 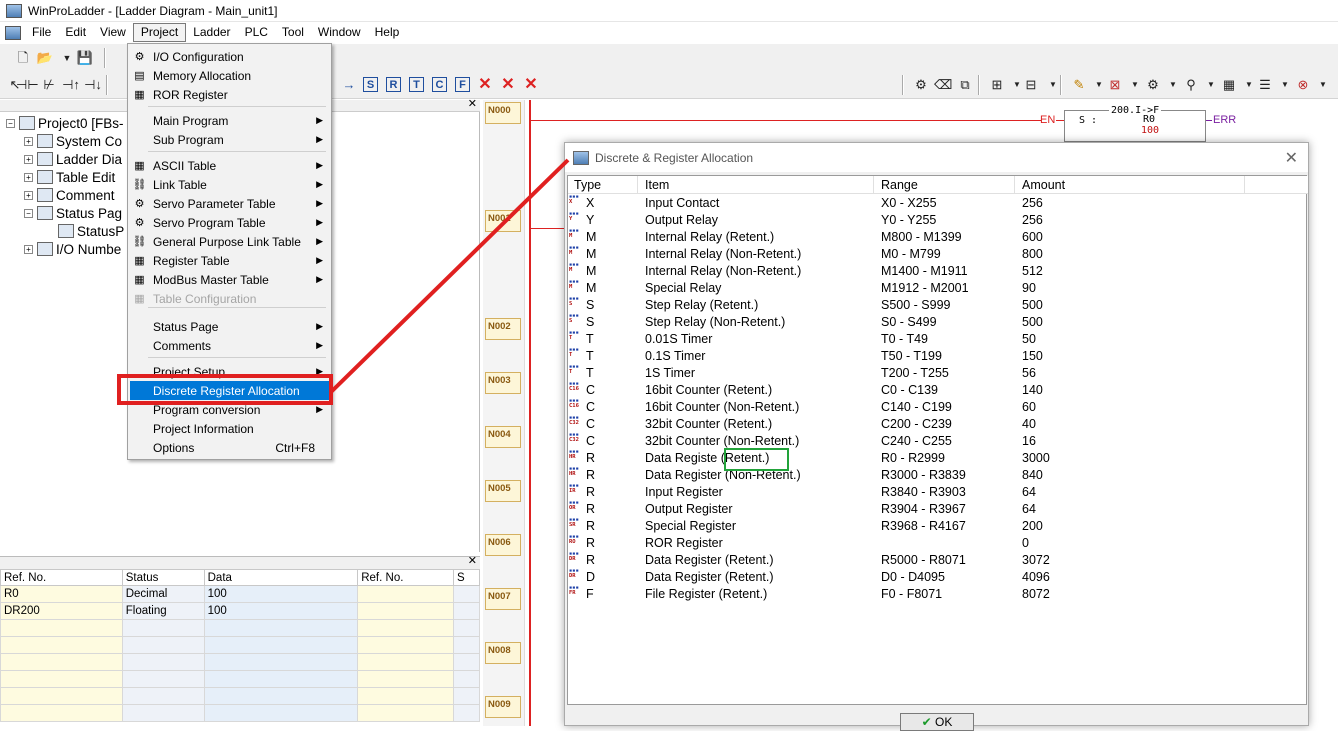 I want to click on cell-ref: DR200, so click(x=61, y=611).